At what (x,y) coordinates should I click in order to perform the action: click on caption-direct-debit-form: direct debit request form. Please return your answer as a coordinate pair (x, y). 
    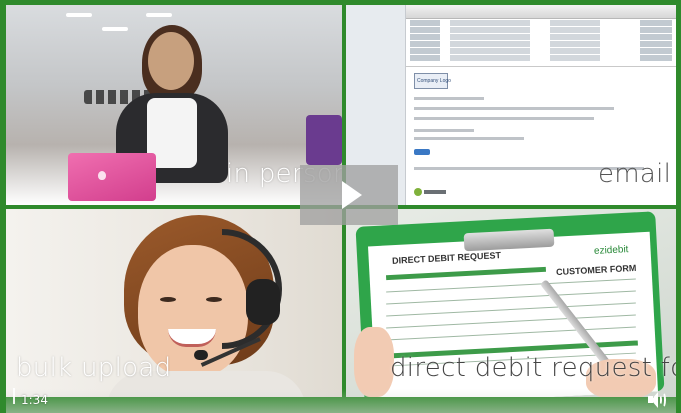
    Looking at the image, I should click on (533, 368).